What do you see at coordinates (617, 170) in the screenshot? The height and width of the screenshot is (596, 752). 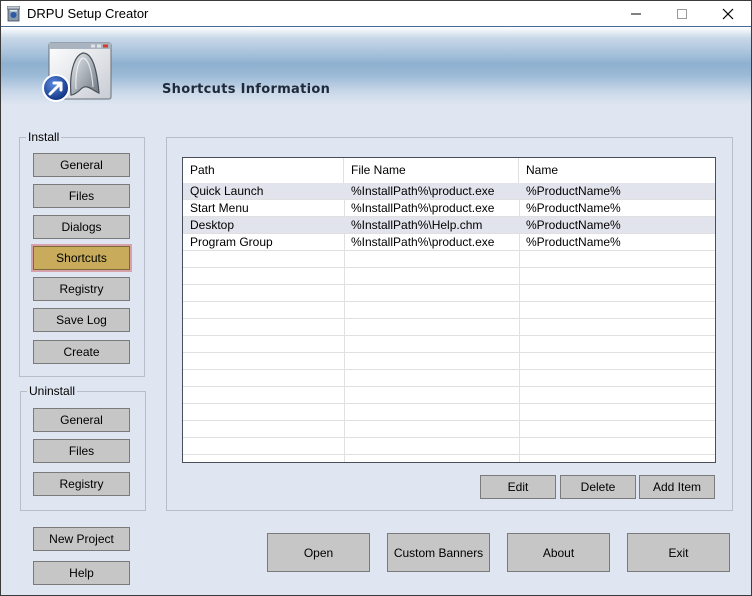 I see `column-header-name: Name` at bounding box center [617, 170].